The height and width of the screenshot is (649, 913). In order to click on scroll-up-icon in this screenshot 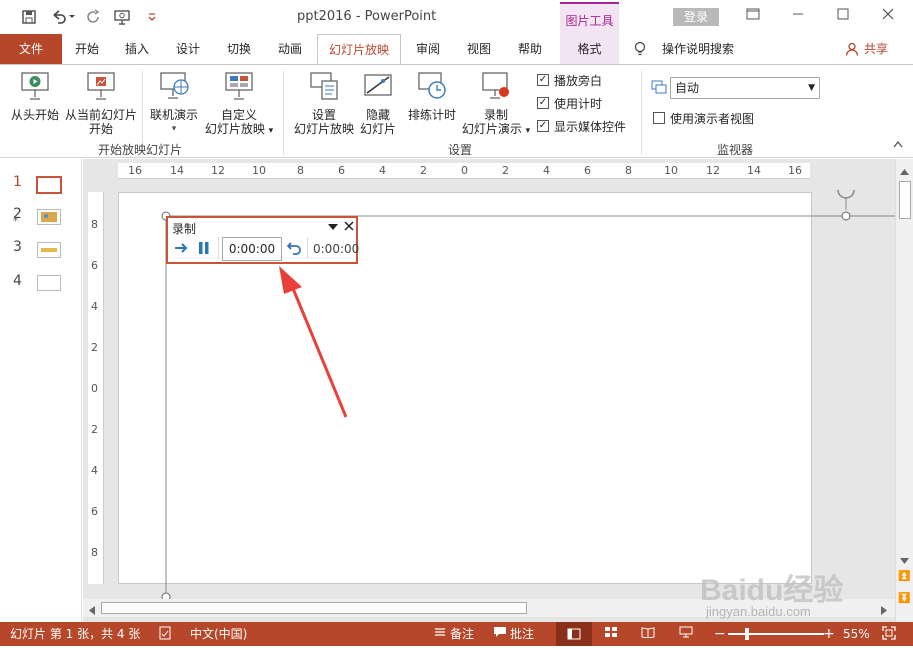, I will do `click(904, 171)`.